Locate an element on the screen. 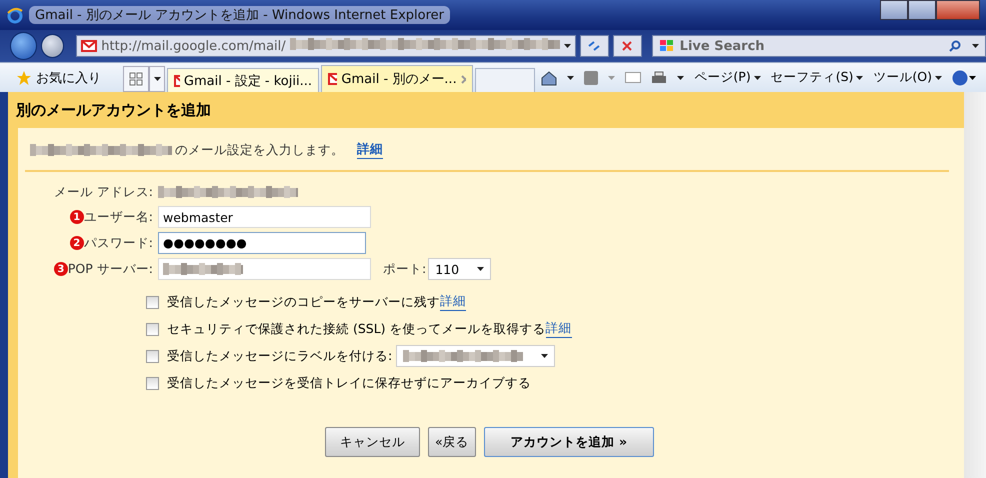 The height and width of the screenshot is (478, 986). number-marker: 3 is located at coordinates (61, 269).